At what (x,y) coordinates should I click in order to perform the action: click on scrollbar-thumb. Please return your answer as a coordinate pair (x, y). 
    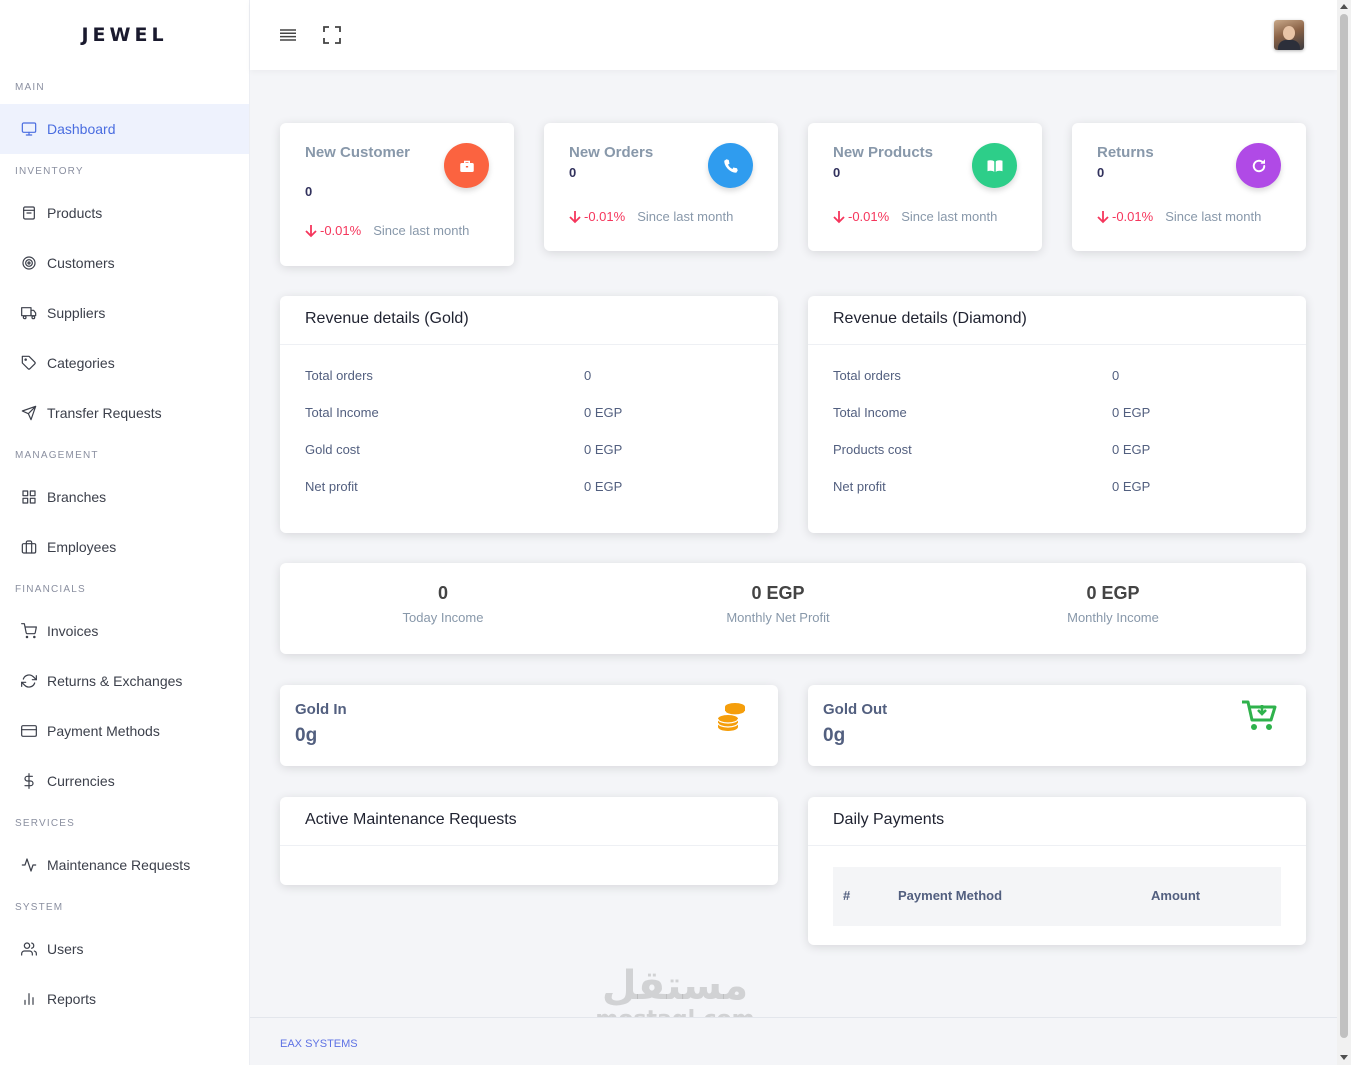
    Looking at the image, I should click on (1344, 526).